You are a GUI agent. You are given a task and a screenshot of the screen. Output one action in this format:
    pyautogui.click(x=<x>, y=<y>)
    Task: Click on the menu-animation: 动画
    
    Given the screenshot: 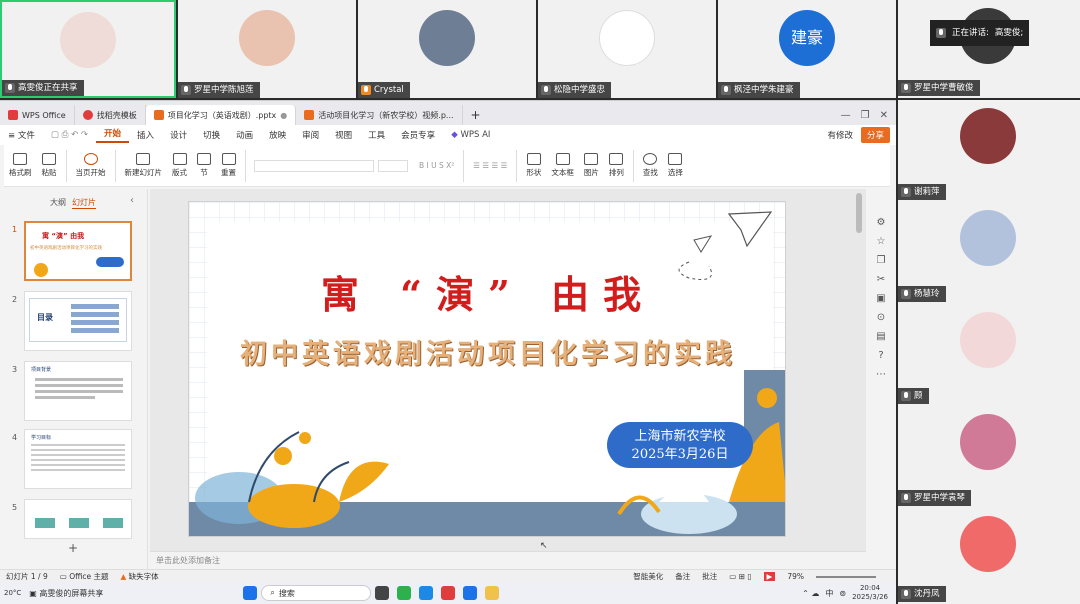 What is the action you would take?
    pyautogui.click(x=244, y=135)
    